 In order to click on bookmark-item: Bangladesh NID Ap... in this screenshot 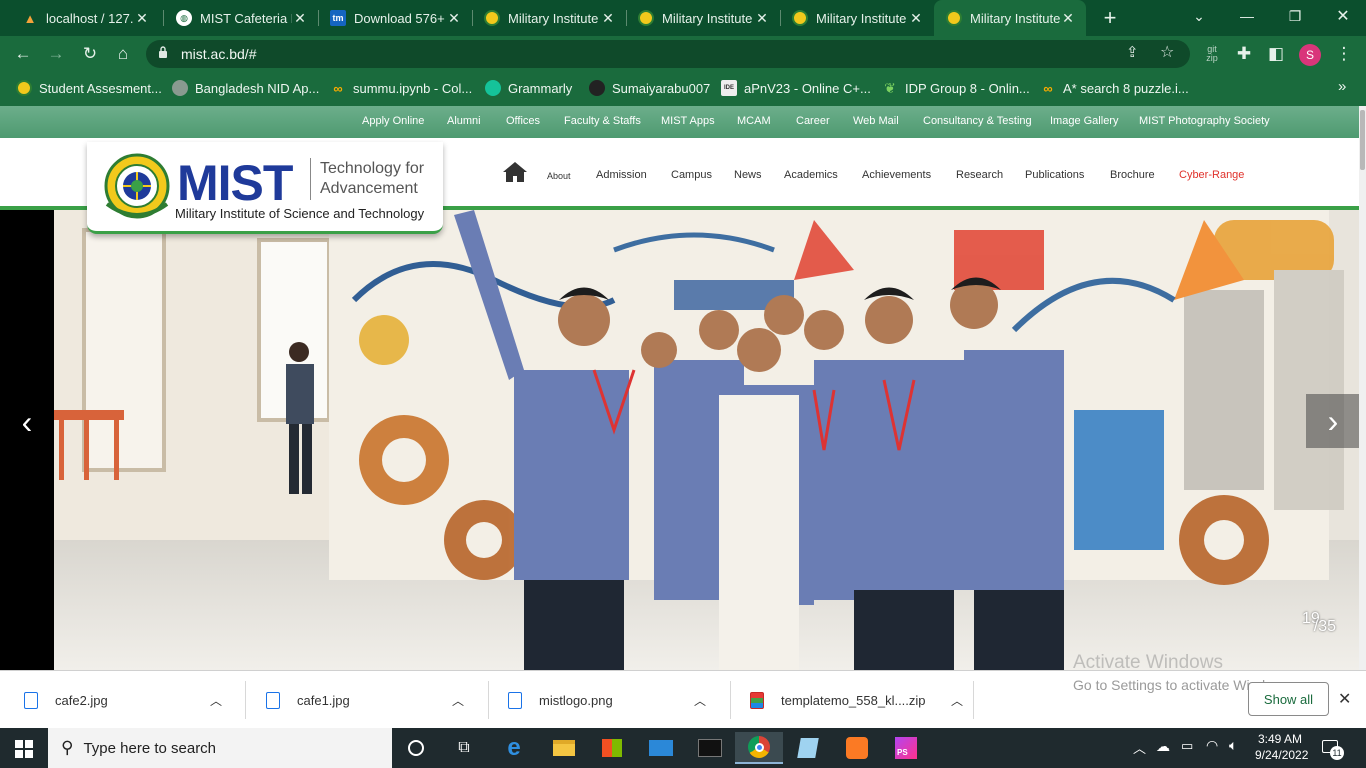, I will do `click(245, 88)`.